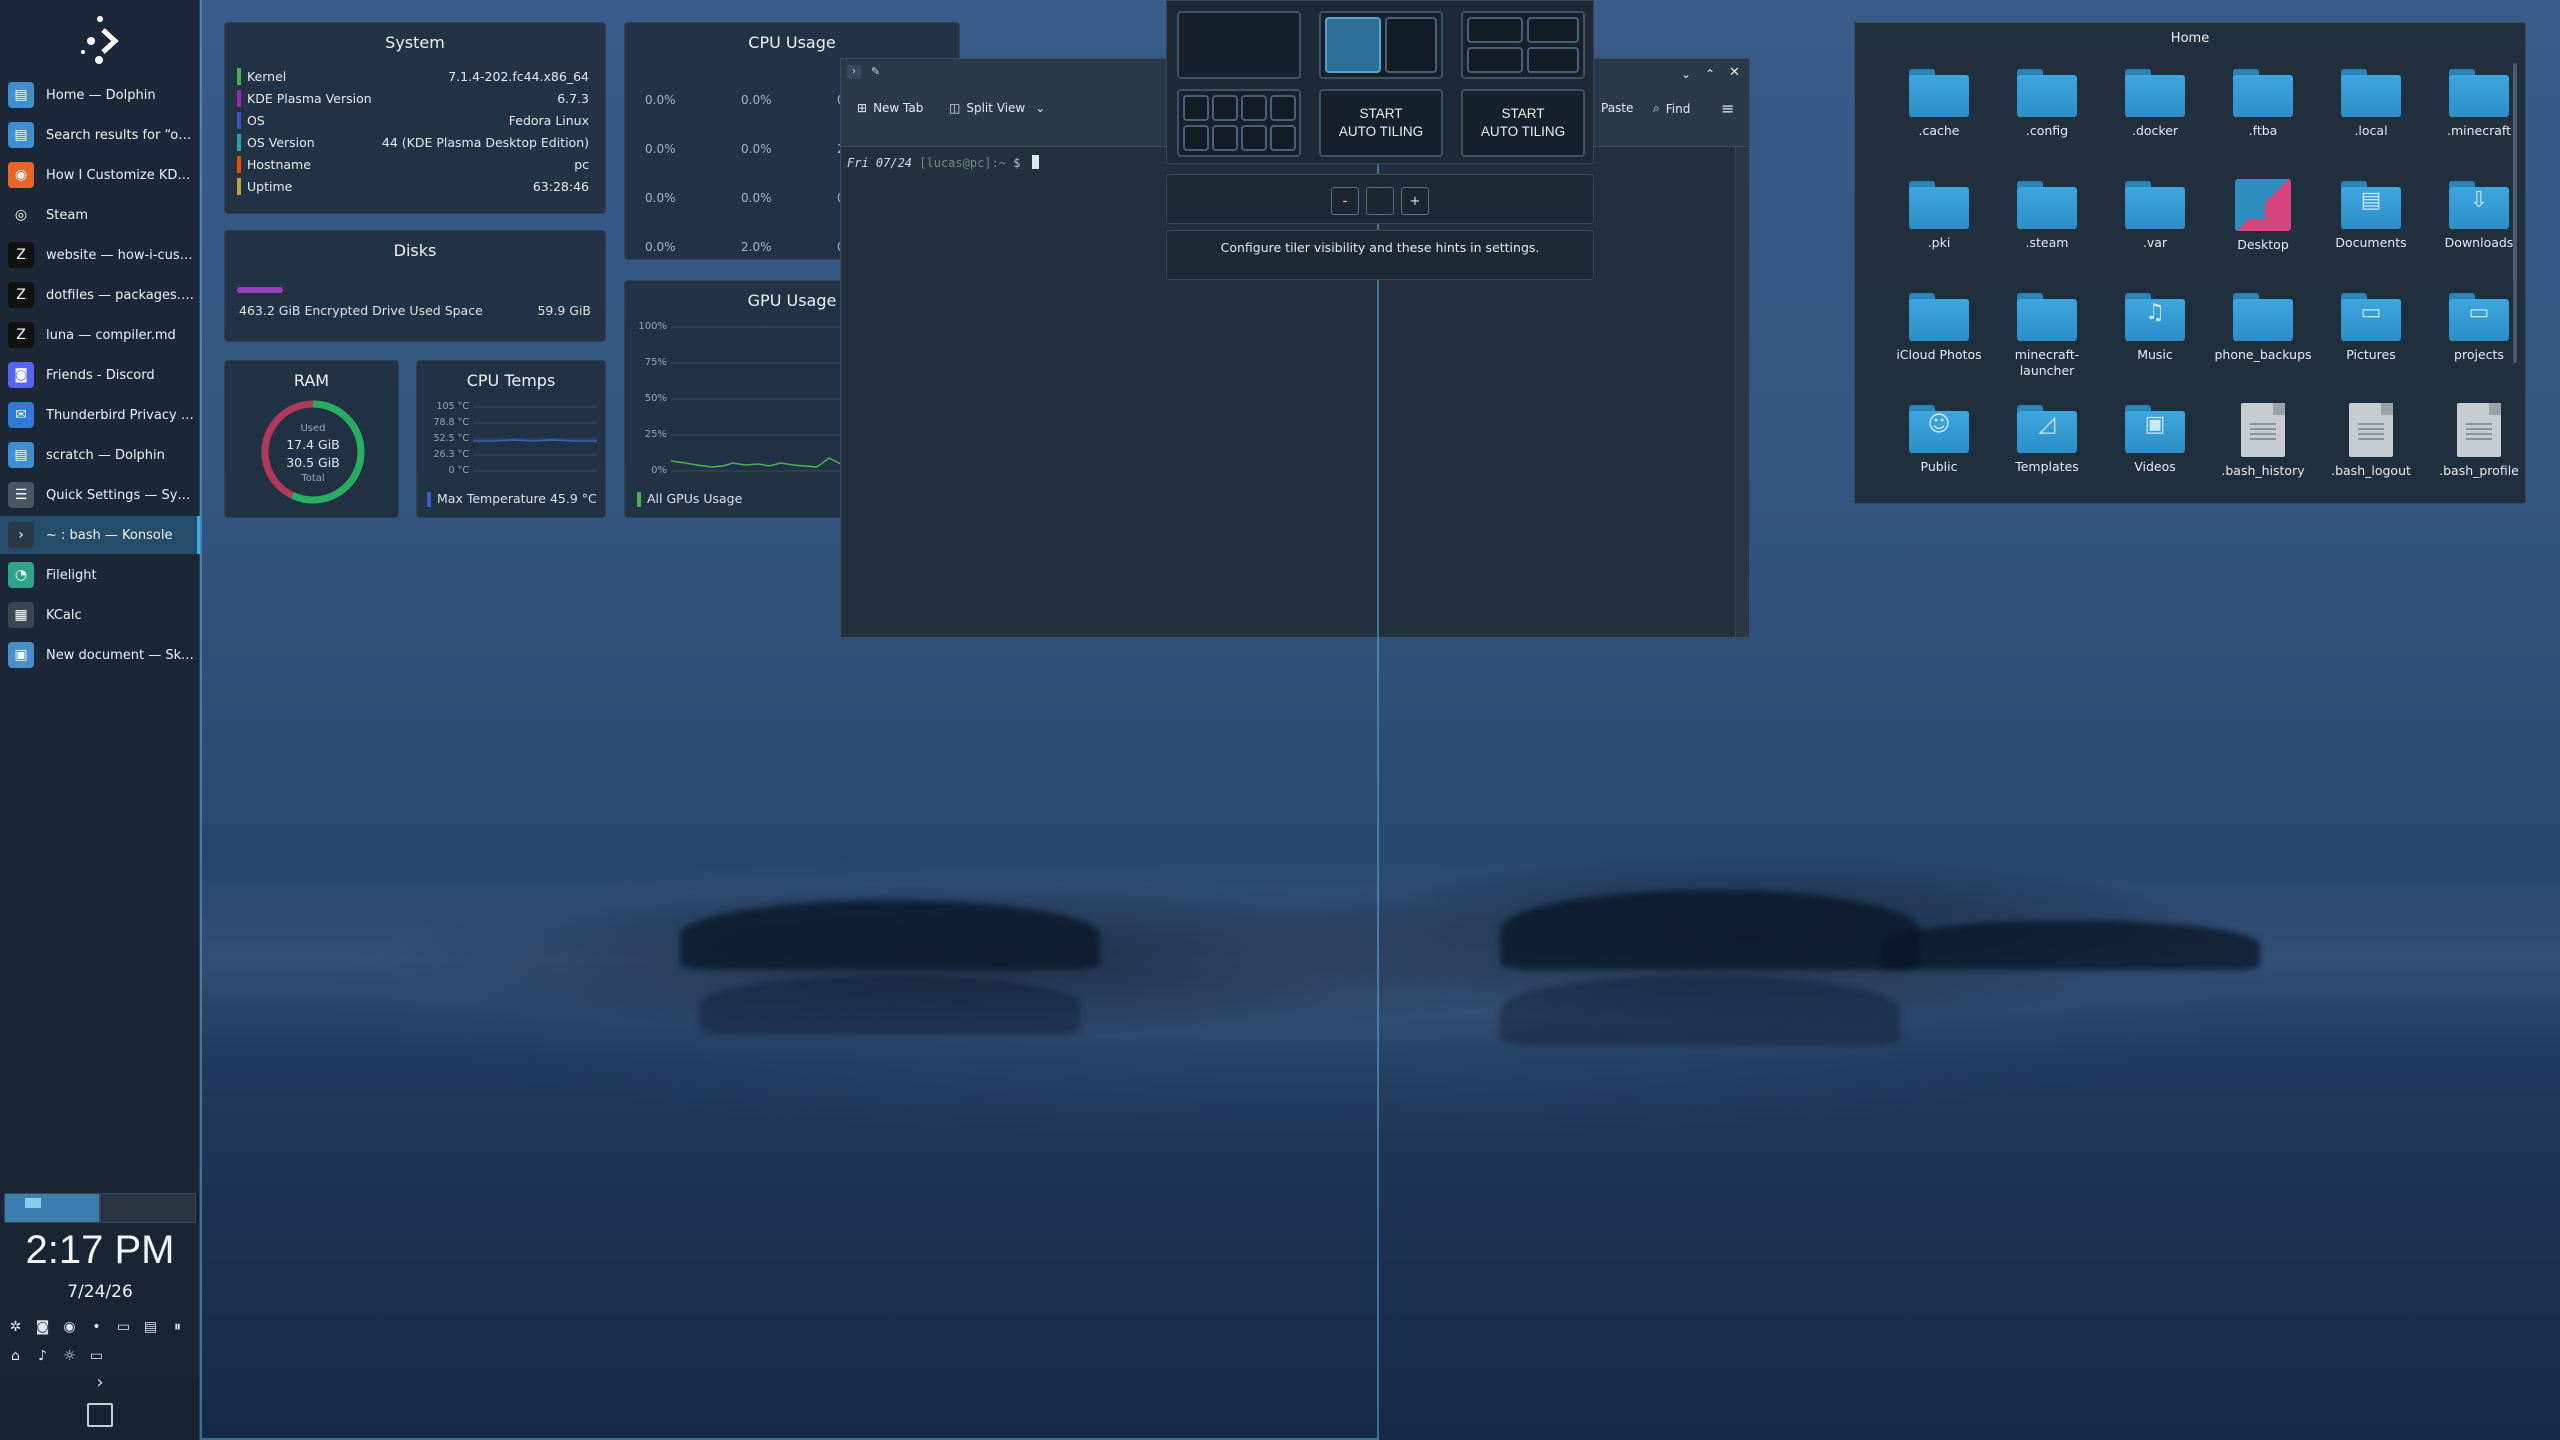 This screenshot has height=1440, width=2560. I want to click on tray-expand-button: ›, so click(100, 1384).